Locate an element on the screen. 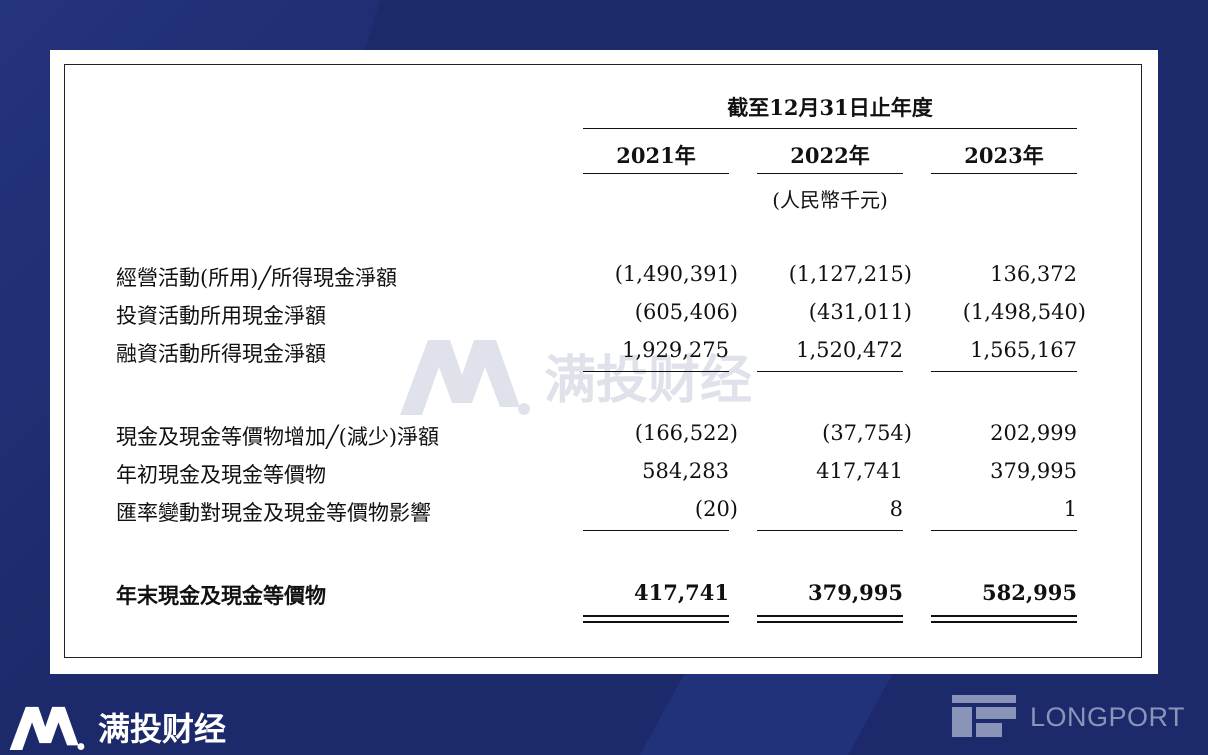  header-rule is located at coordinates (830, 128).